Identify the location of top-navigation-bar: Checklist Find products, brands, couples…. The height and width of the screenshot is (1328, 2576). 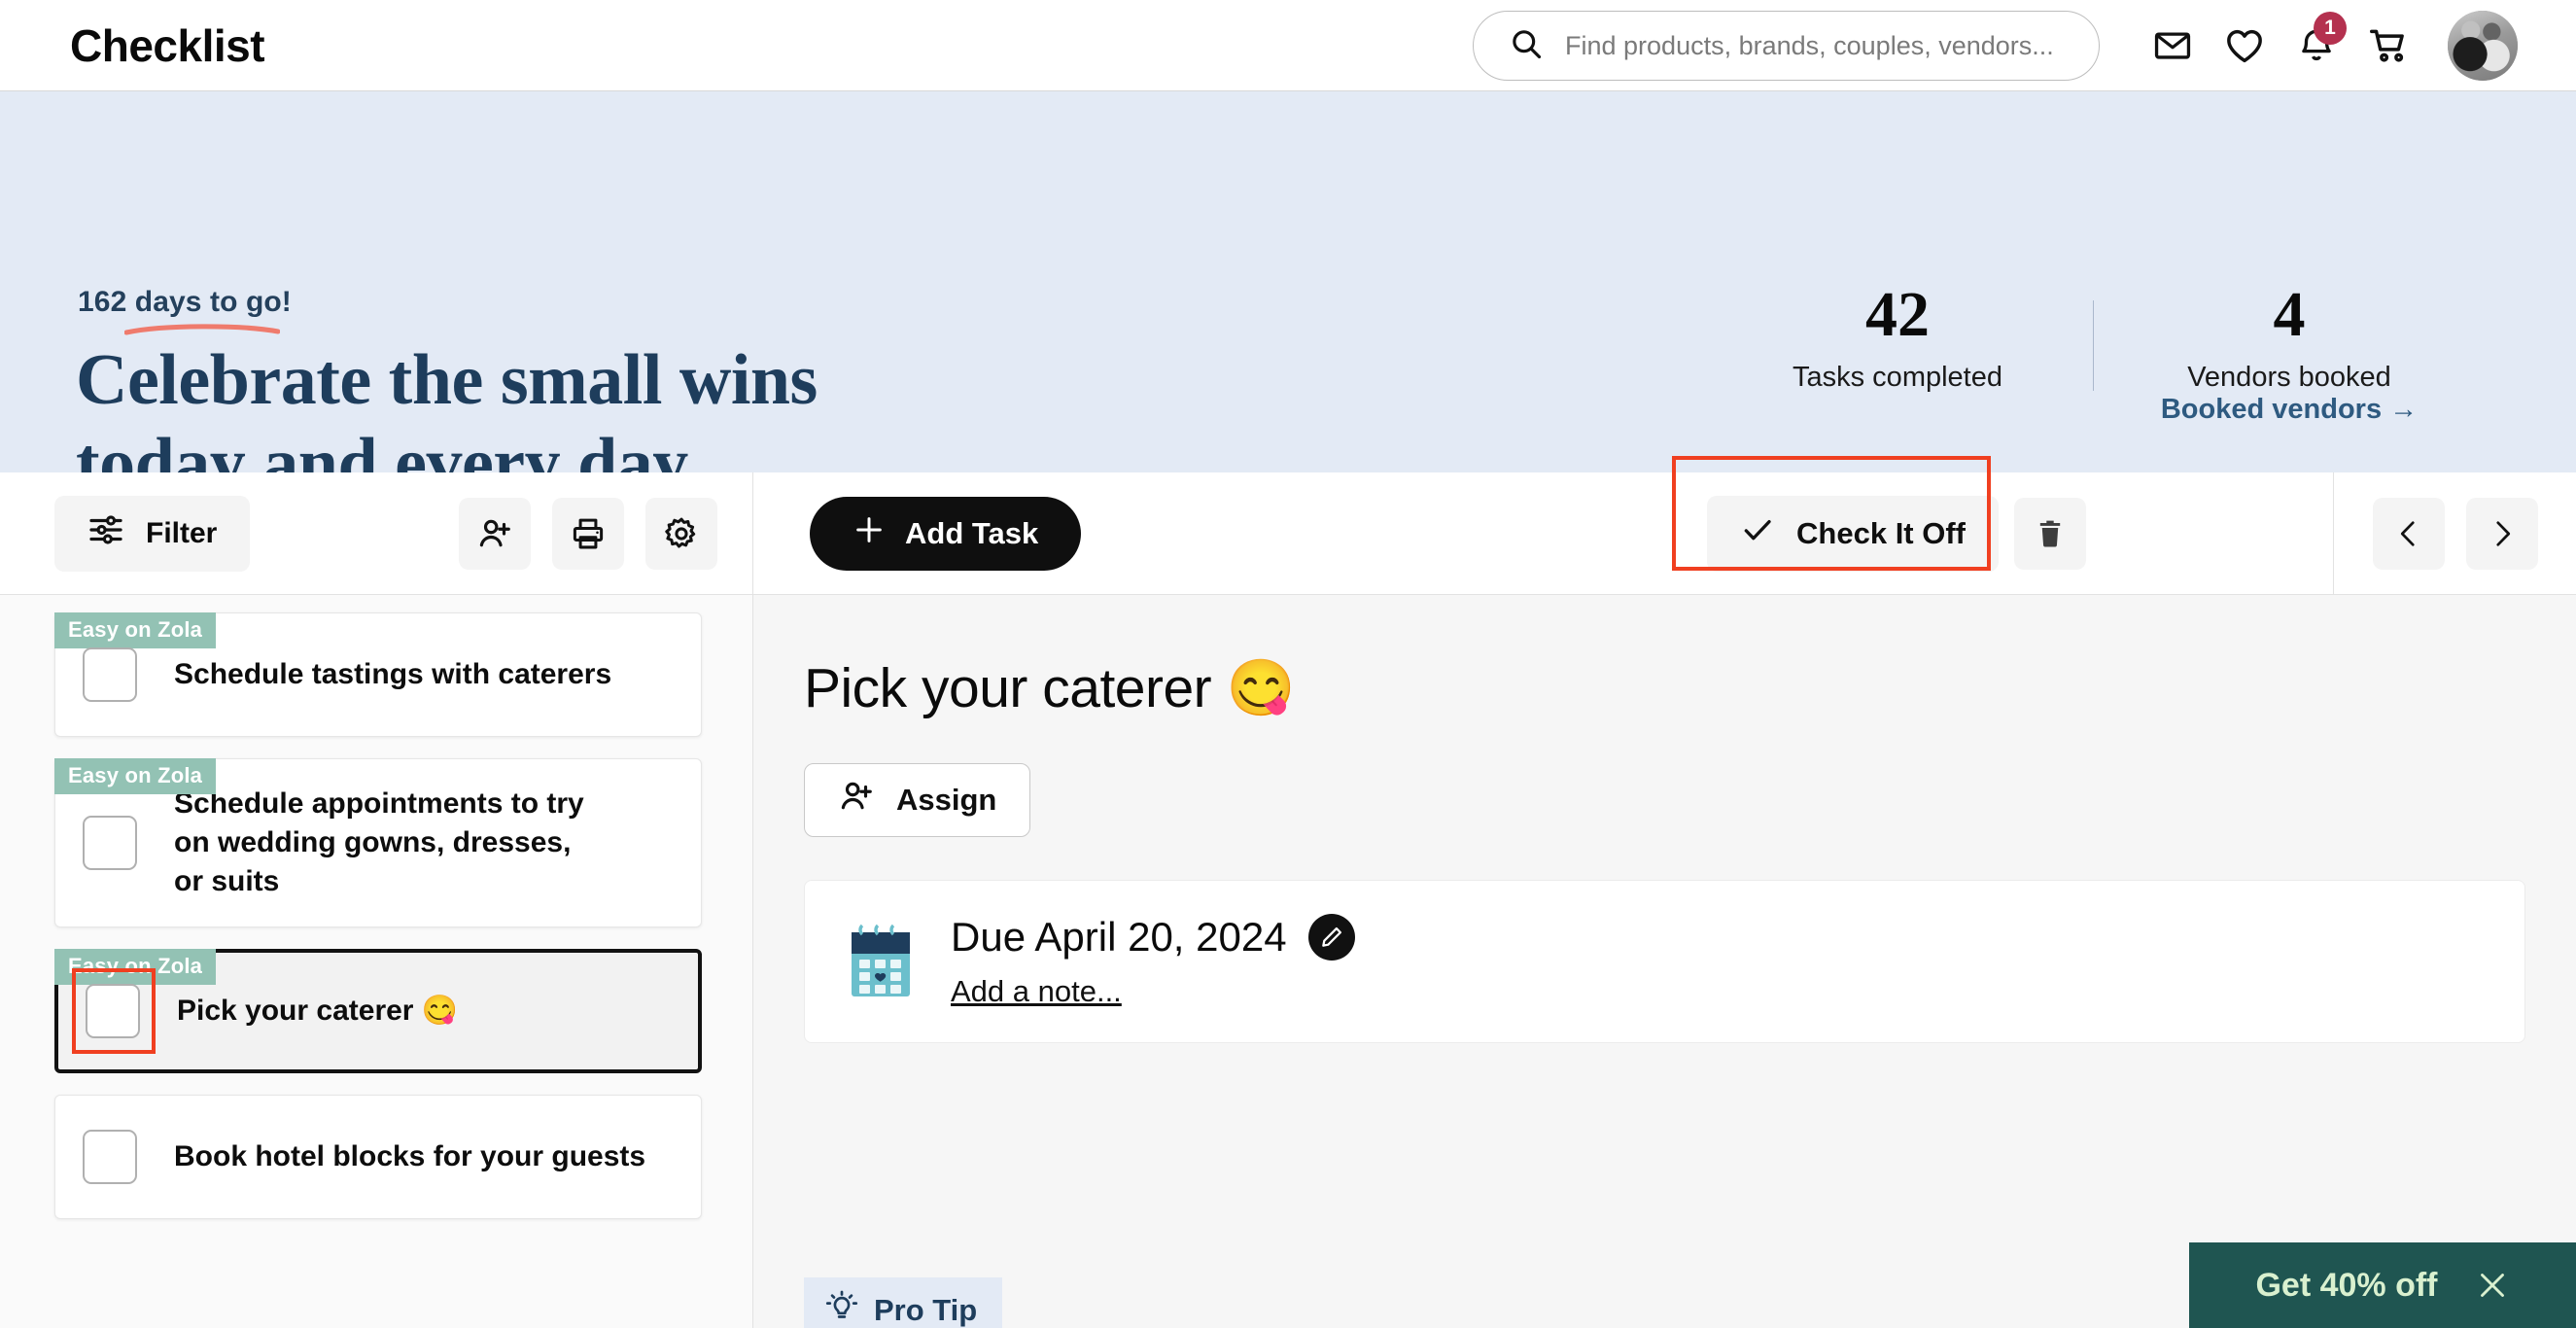
(1288, 45).